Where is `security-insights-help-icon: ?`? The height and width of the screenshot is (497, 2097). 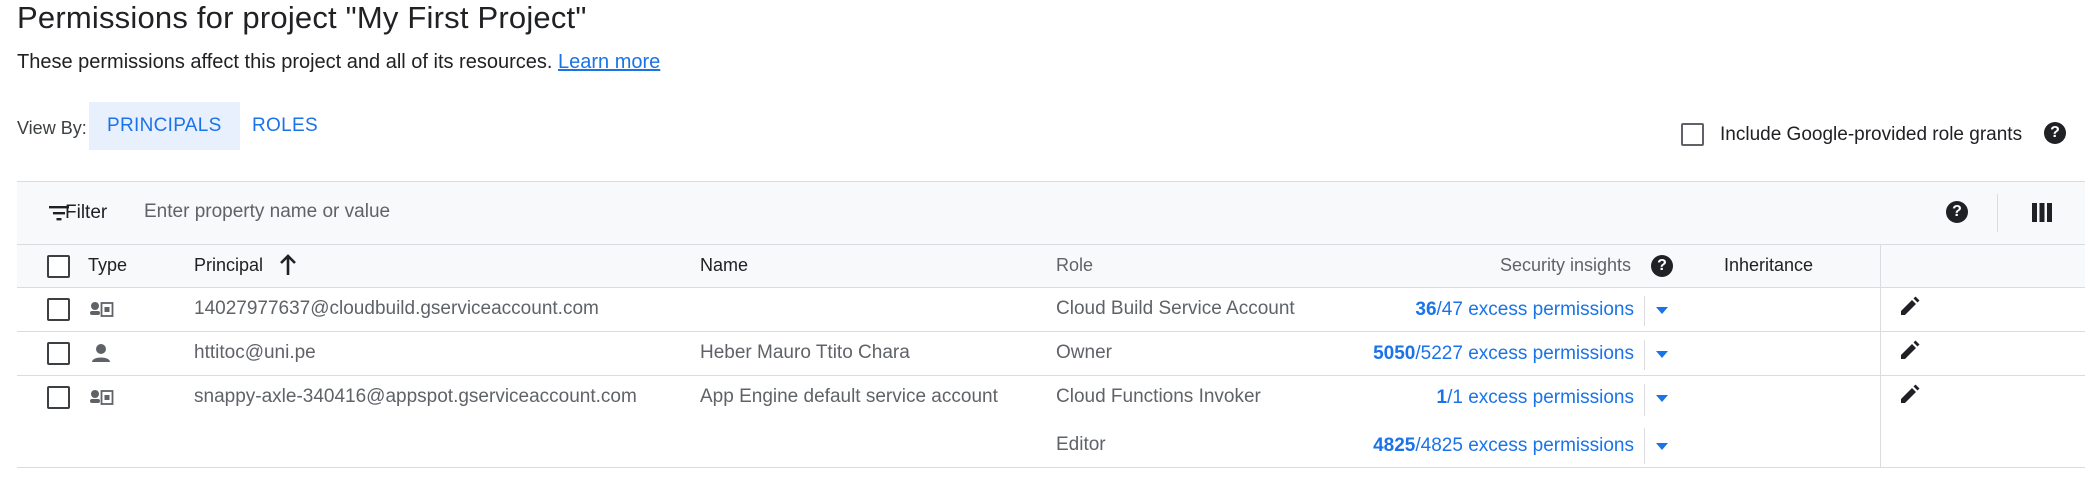 security-insights-help-icon: ? is located at coordinates (1662, 266).